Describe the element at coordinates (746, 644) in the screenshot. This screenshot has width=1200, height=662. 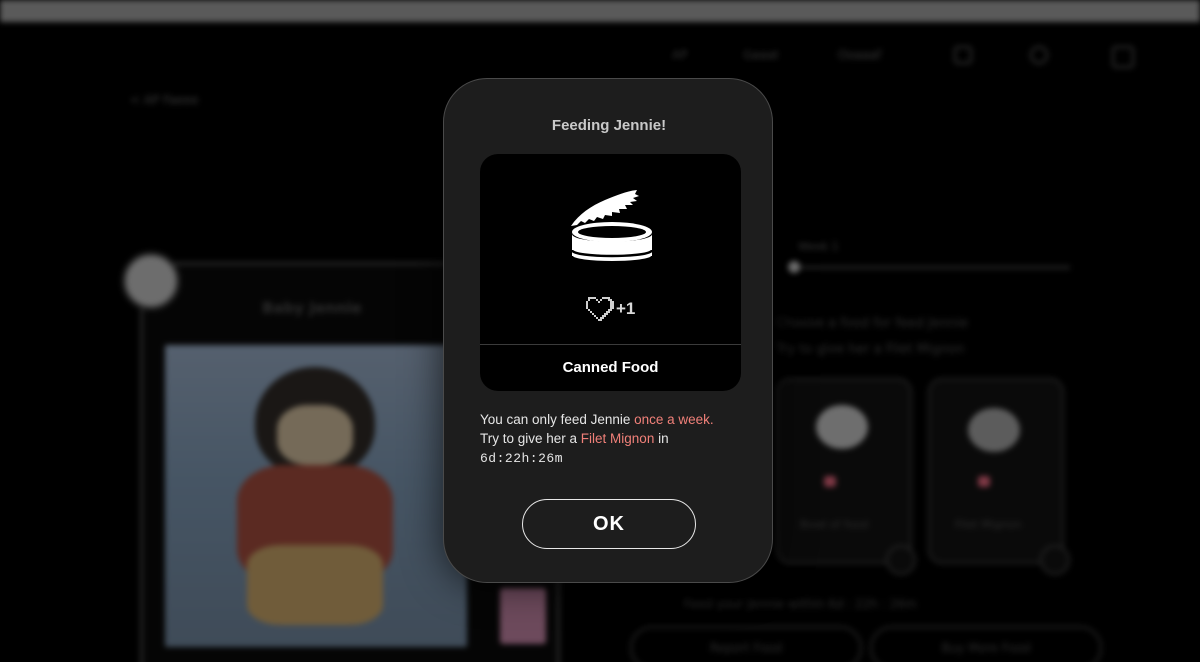
I see `report-food-button: Report Food` at that location.